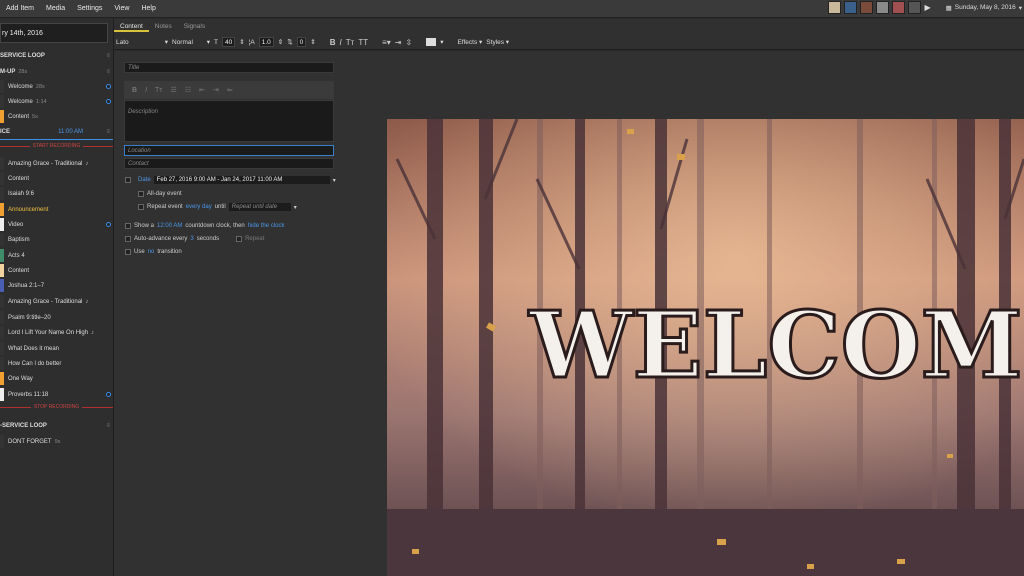 The width and height of the screenshot is (1024, 576). What do you see at coordinates (301, 42) in the screenshot?
I see `letter-spacing-input: 0` at bounding box center [301, 42].